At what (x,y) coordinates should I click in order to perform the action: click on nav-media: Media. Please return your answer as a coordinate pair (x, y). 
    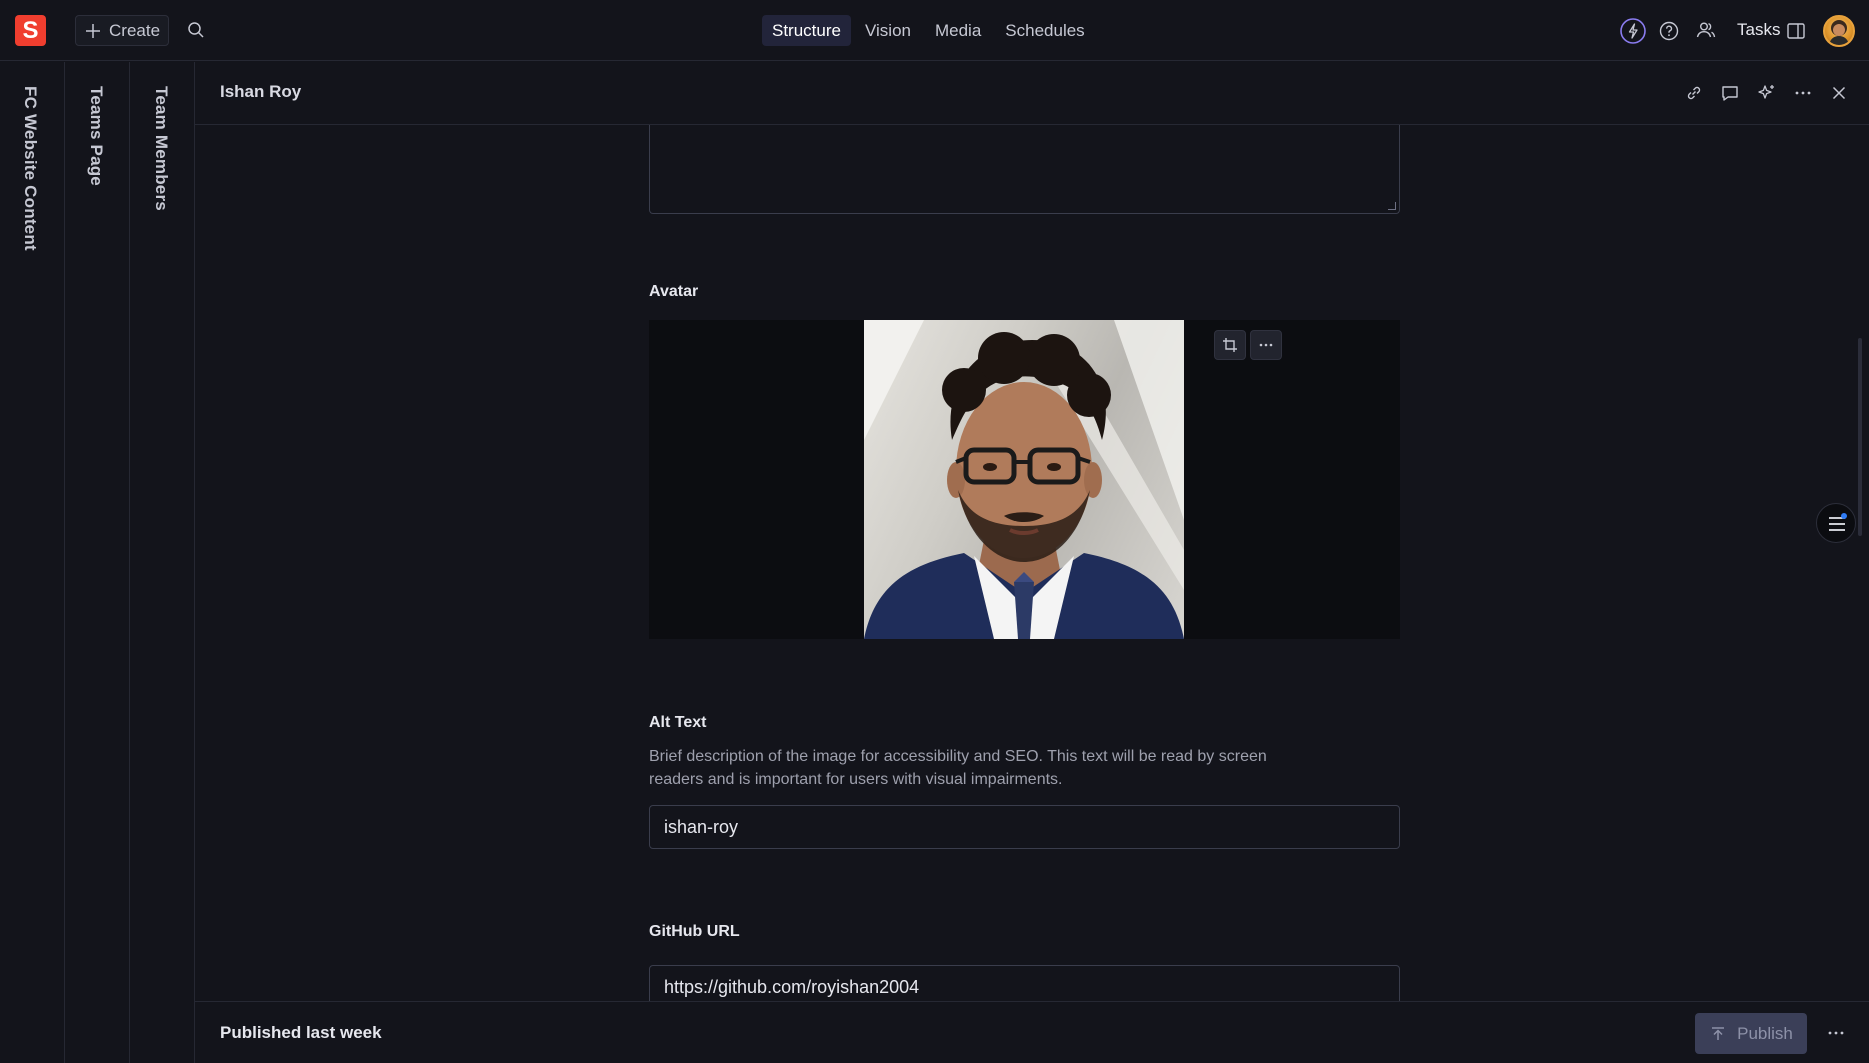
    Looking at the image, I should click on (958, 30).